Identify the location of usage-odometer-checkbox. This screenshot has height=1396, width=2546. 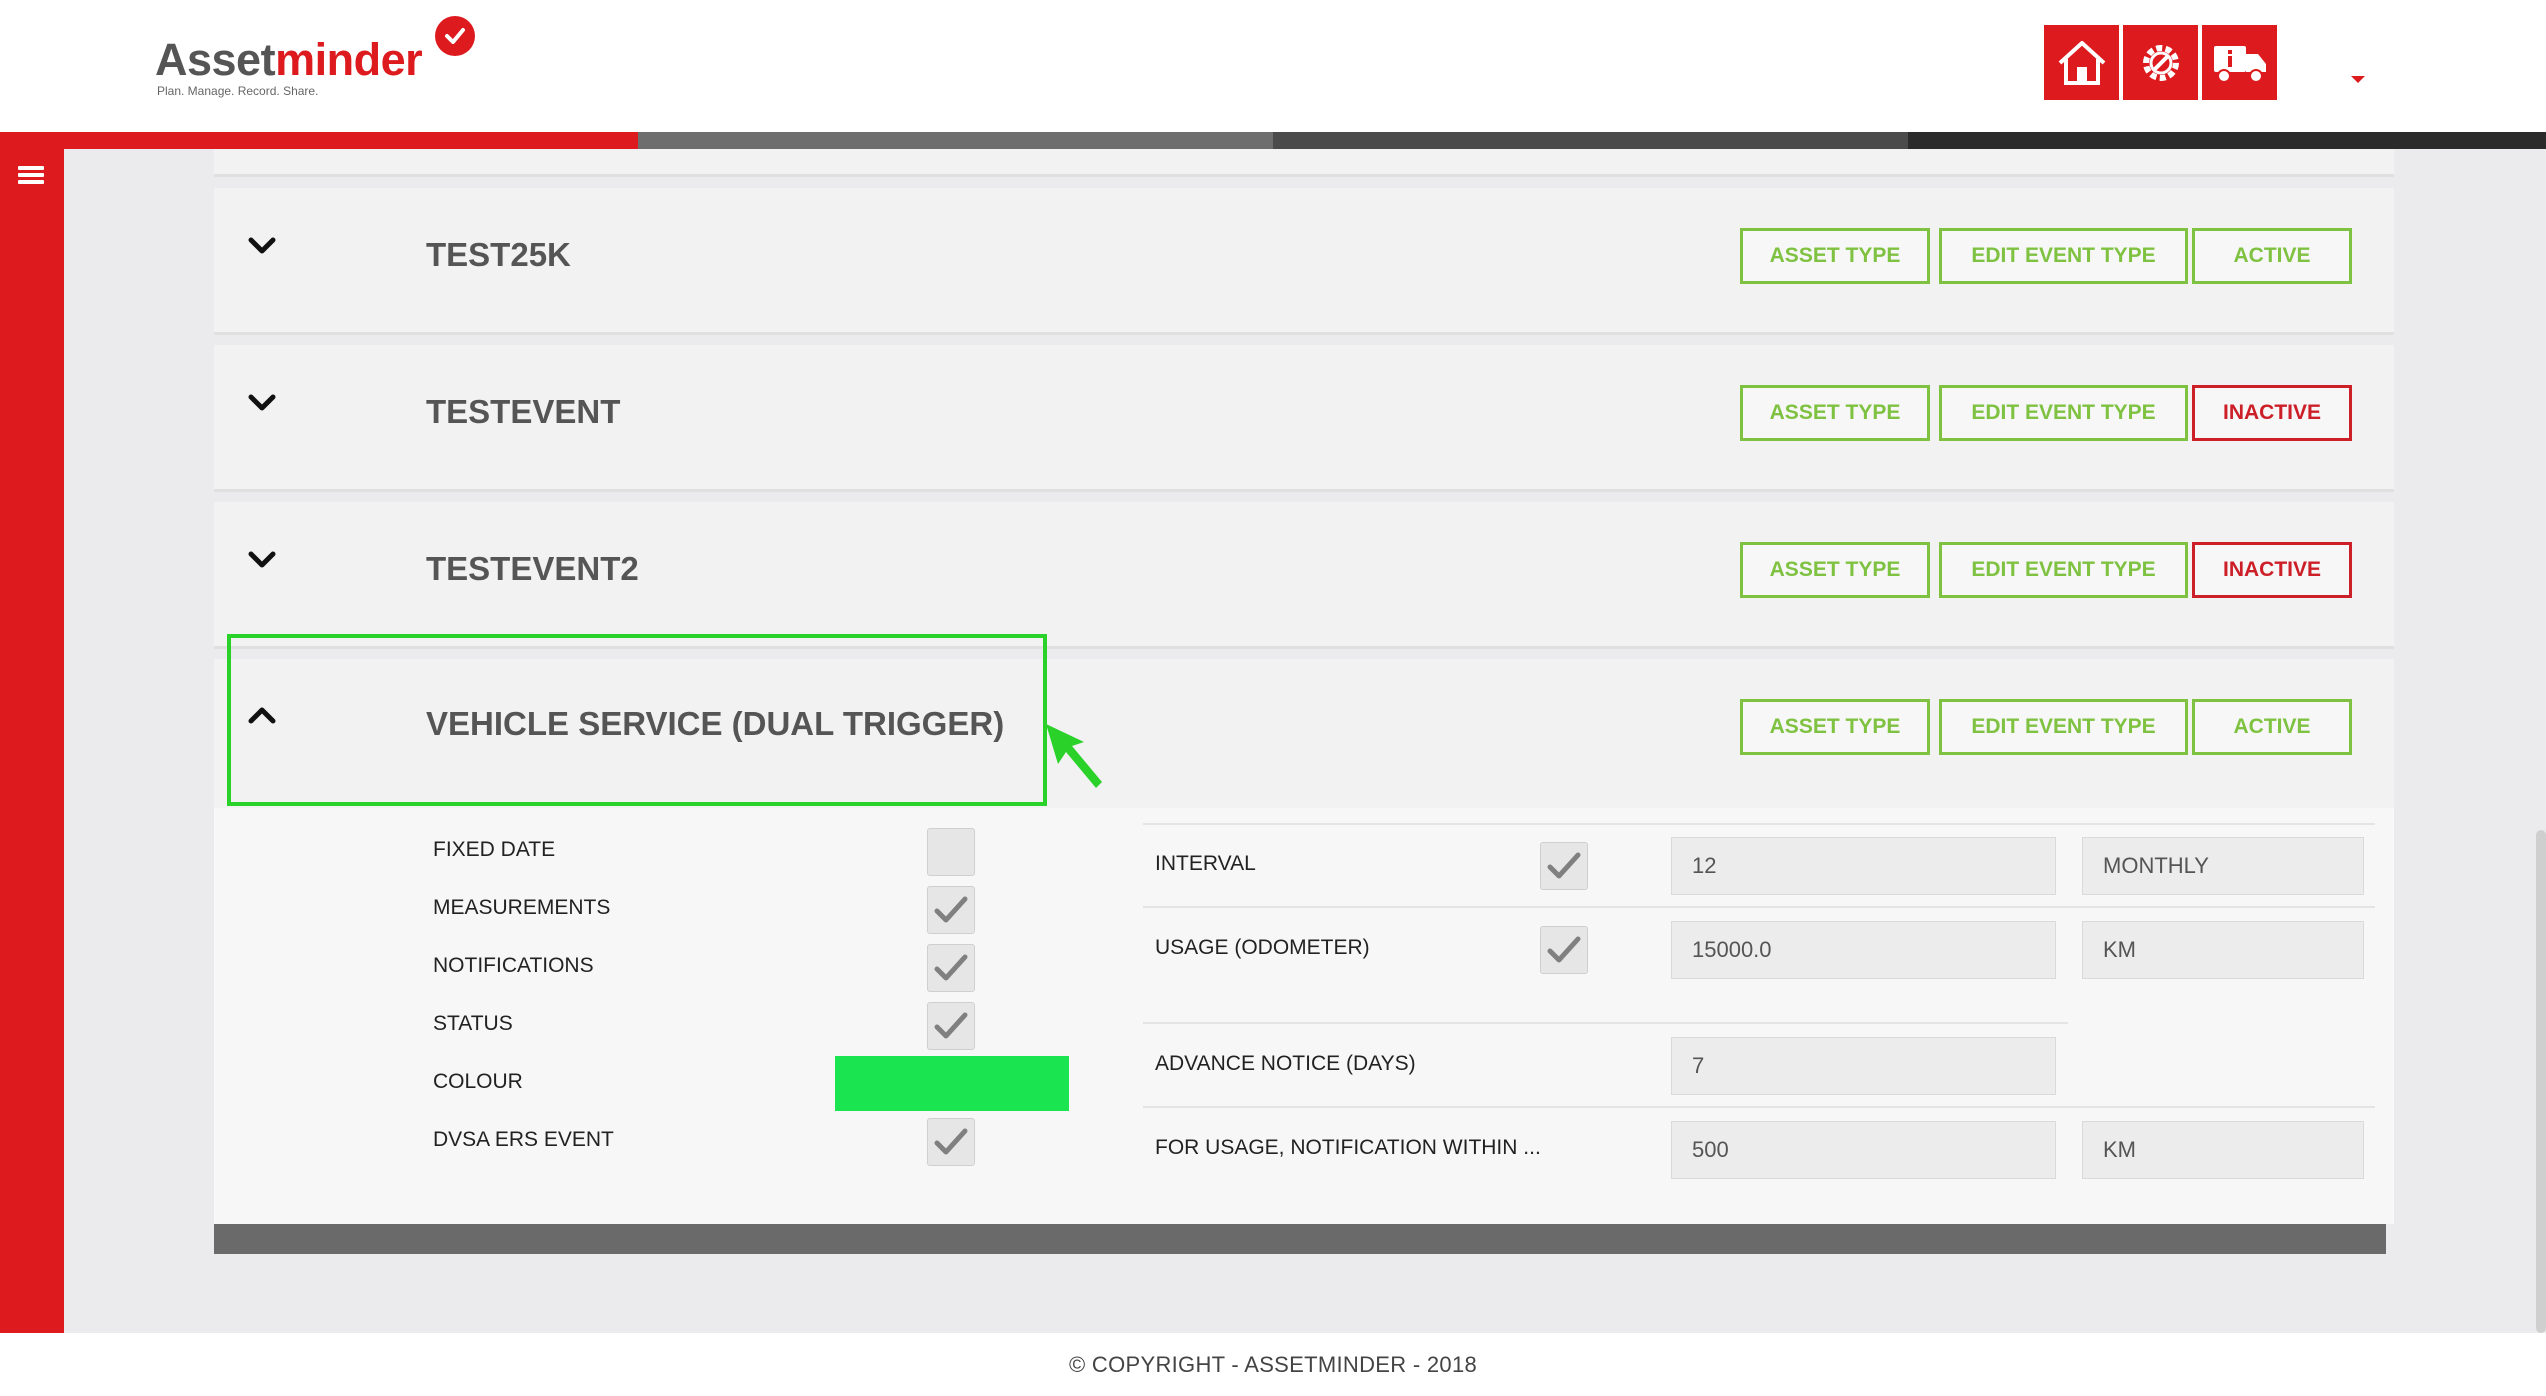
(1564, 950).